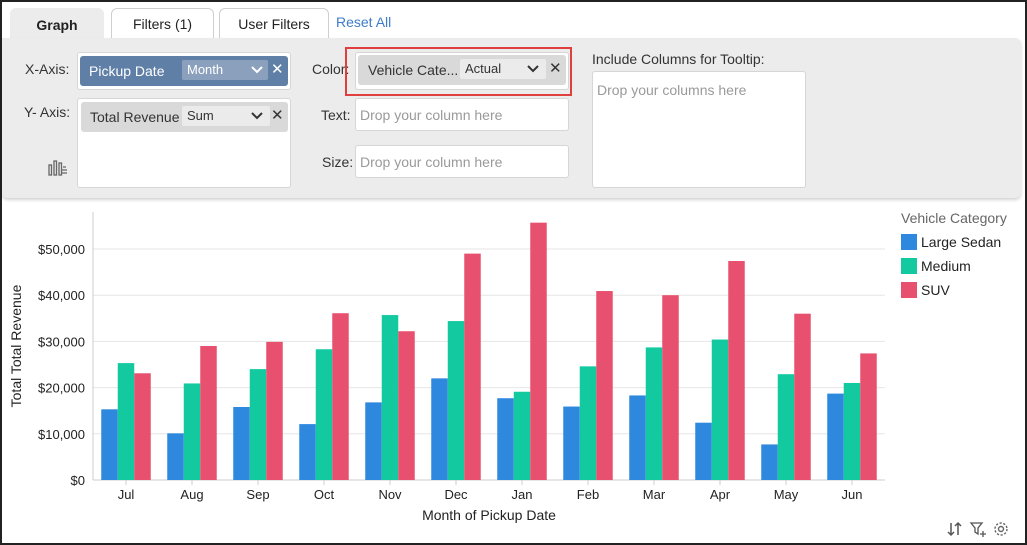 The height and width of the screenshot is (545, 1027). I want to click on y-tick-label: $40,000, so click(61, 295).